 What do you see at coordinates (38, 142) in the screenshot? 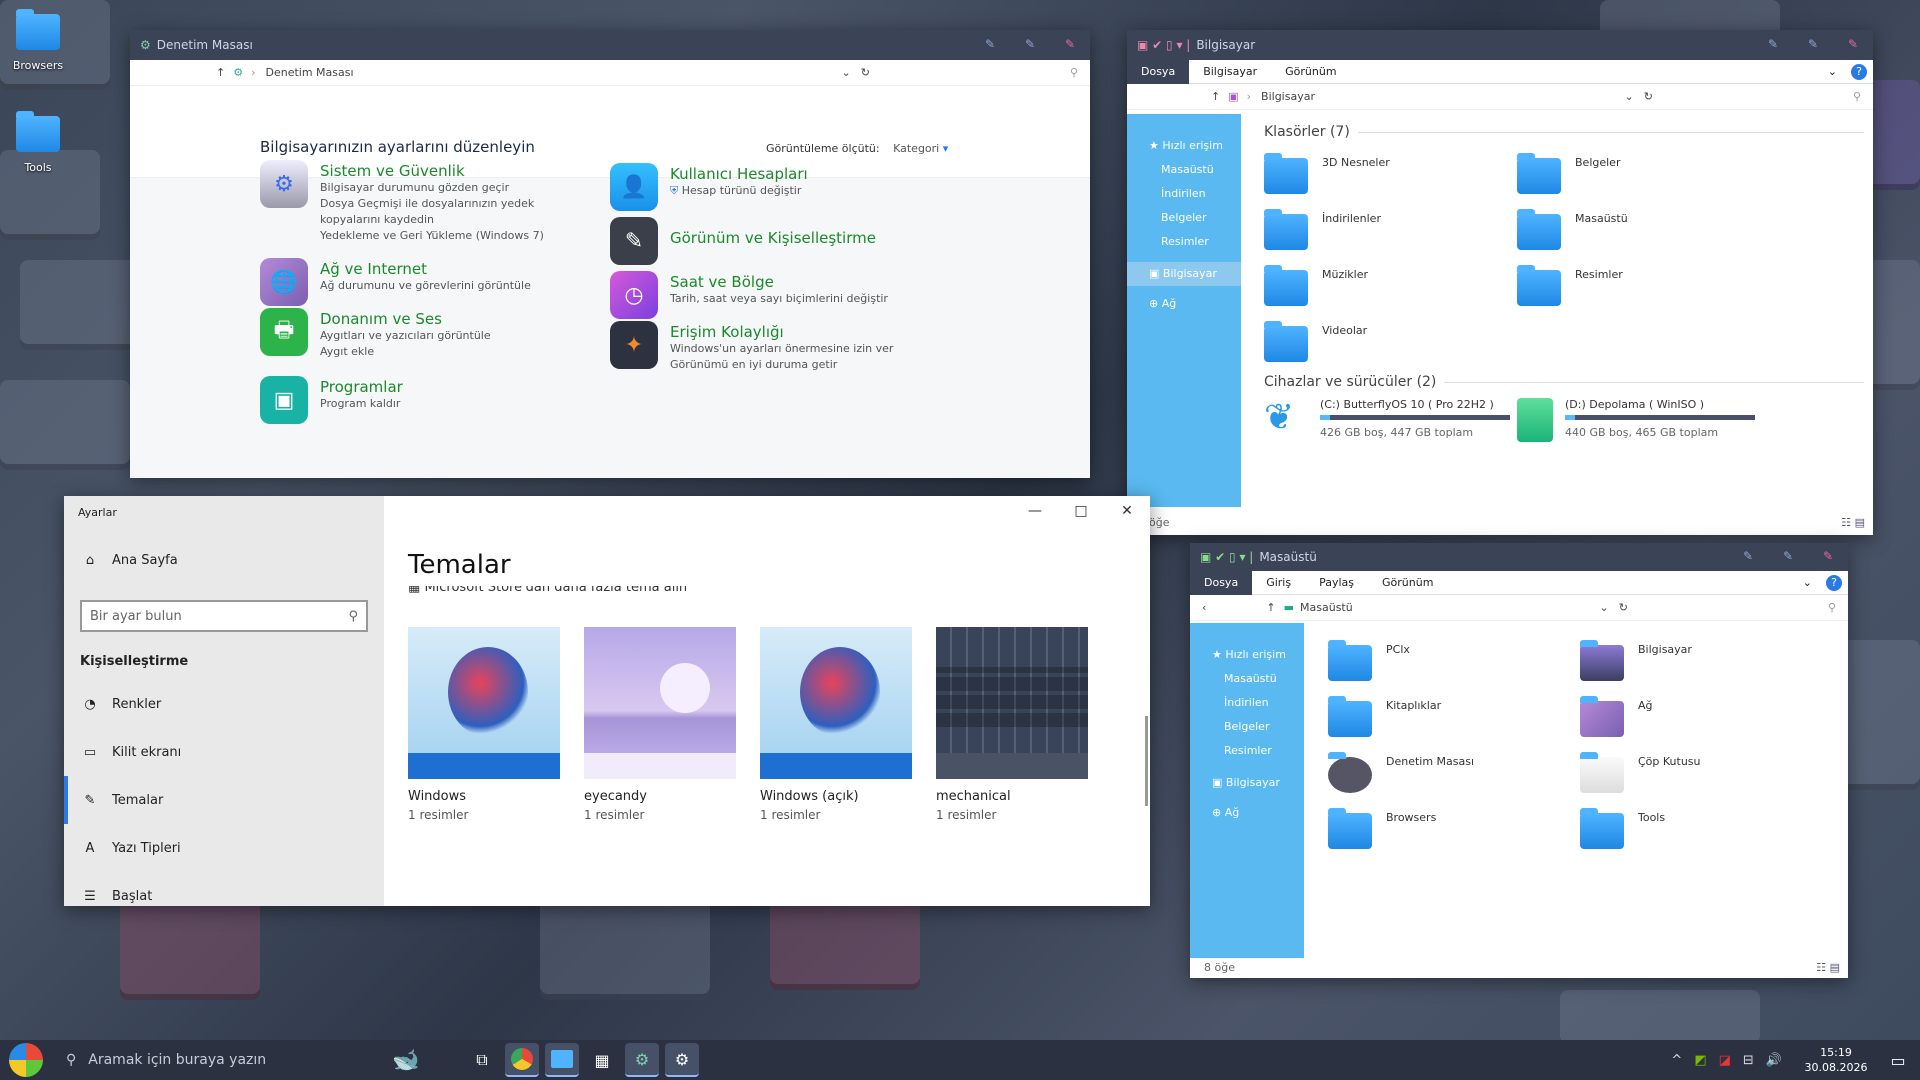
I see `desktop-icon-tools: Tools` at bounding box center [38, 142].